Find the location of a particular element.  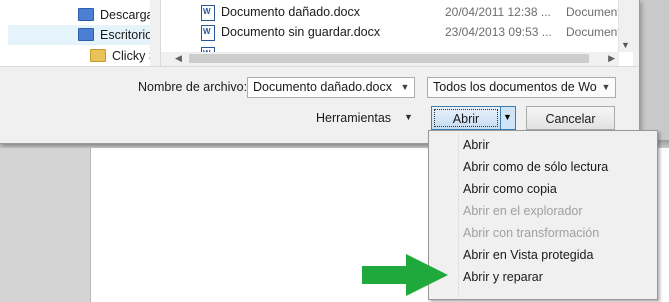

file-type-value: Todos los documentos de Word is located at coordinates (515, 87).